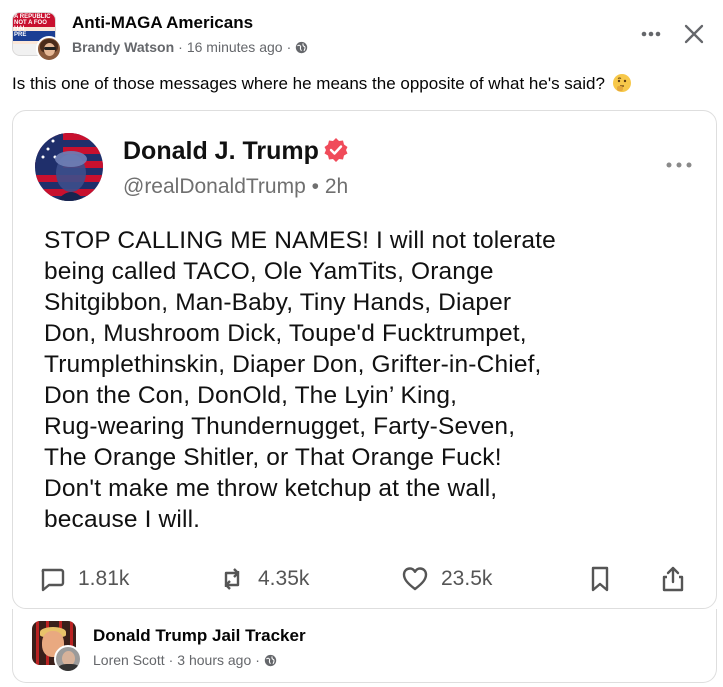 Image resolution: width=723 pixels, height=687 pixels. Describe the element at coordinates (129, 660) in the screenshot. I see `footer-author-name: Loren Scott` at that location.